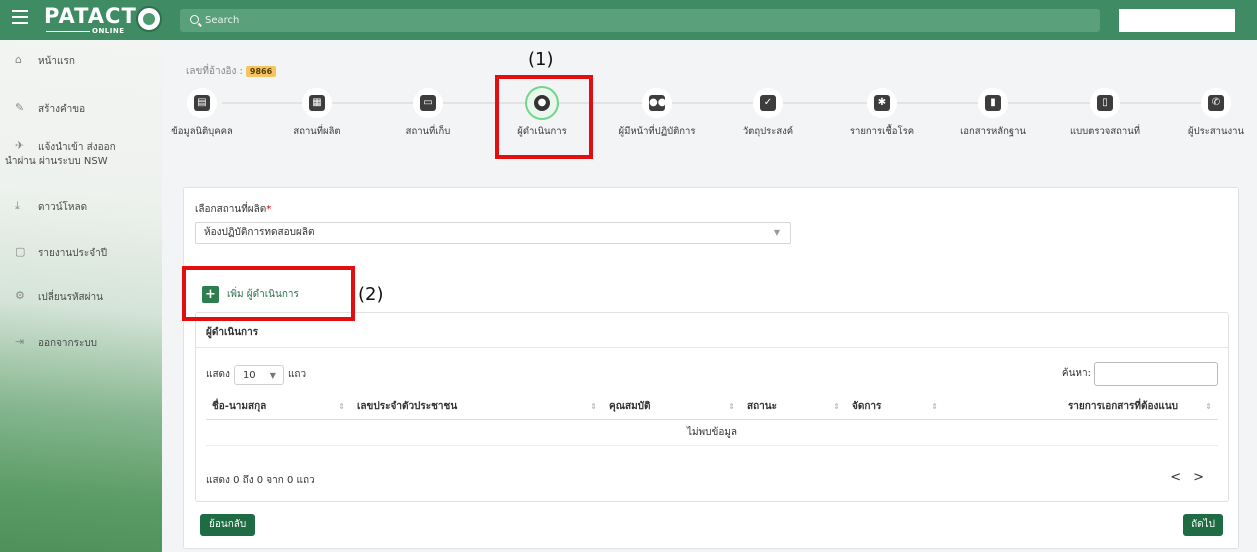 The width and height of the screenshot is (1257, 552). Describe the element at coordinates (233, 209) in the screenshot. I see `place-label: เลือกสถานที่ผลิต*` at that location.